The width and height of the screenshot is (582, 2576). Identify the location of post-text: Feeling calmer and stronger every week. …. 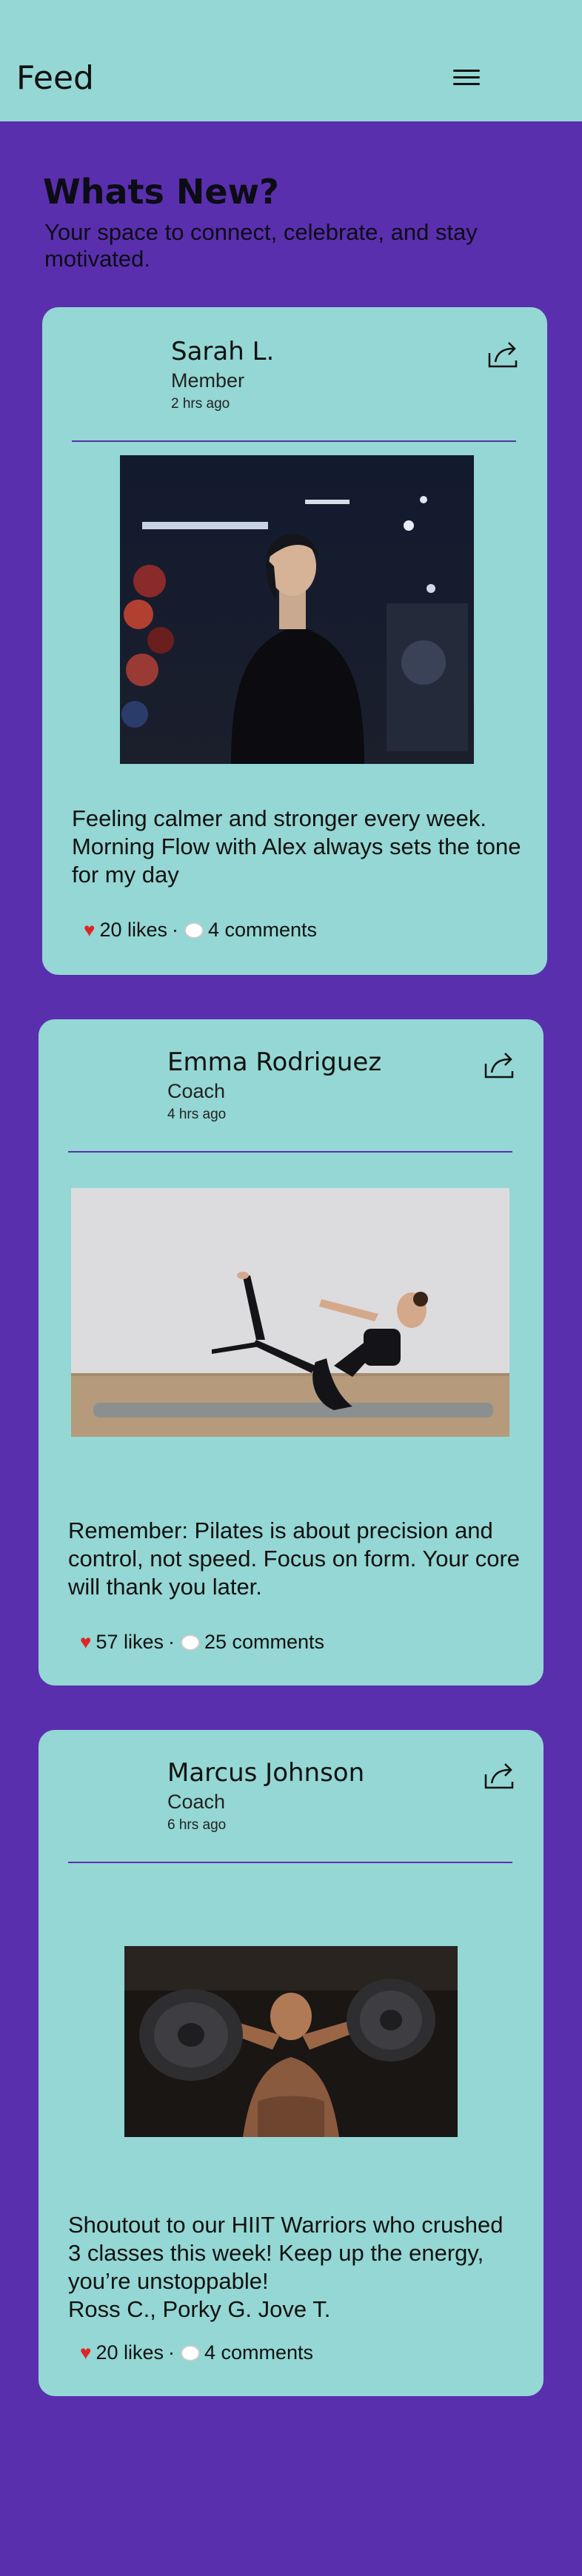
(297, 846).